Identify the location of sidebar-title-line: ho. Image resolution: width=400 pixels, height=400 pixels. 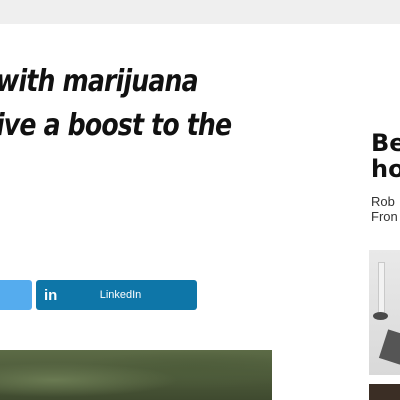
(385, 169).